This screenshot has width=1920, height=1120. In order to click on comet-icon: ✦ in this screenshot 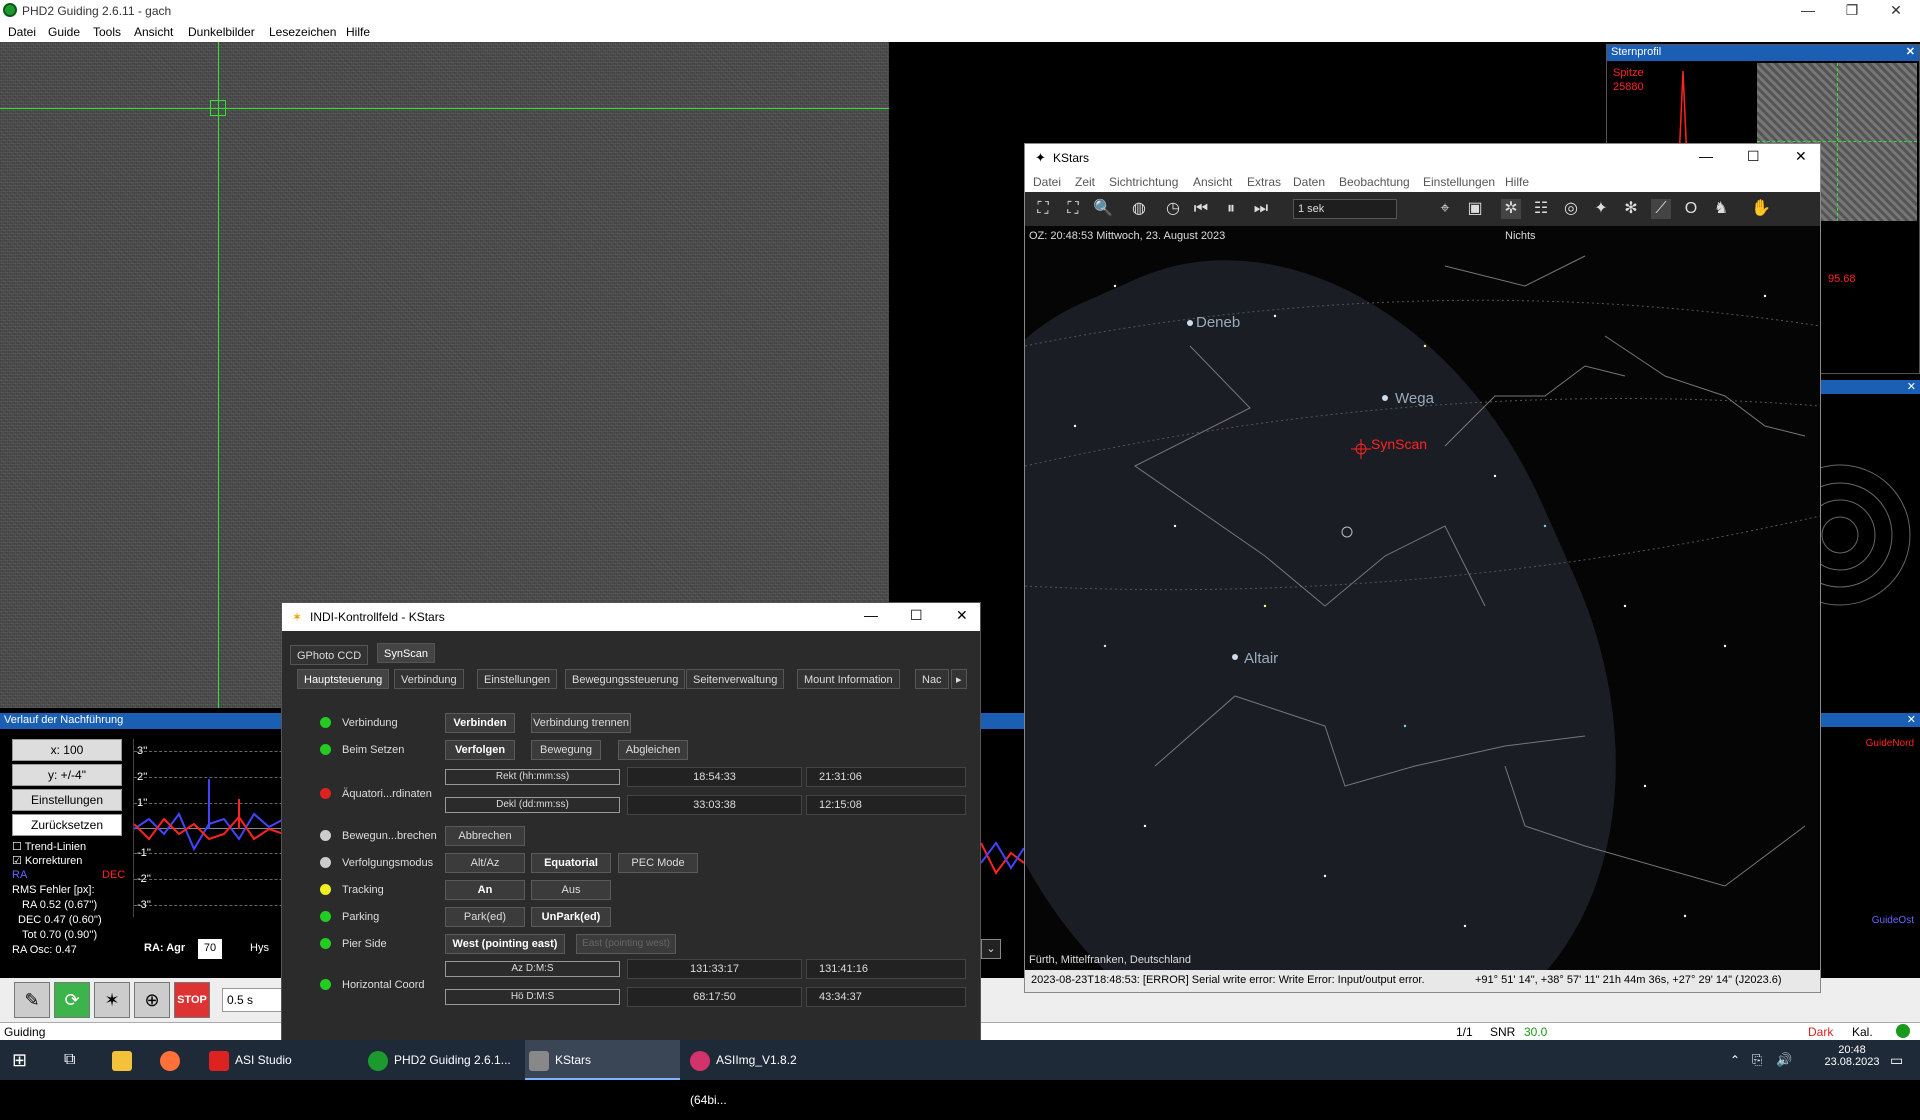, I will do `click(1601, 209)`.